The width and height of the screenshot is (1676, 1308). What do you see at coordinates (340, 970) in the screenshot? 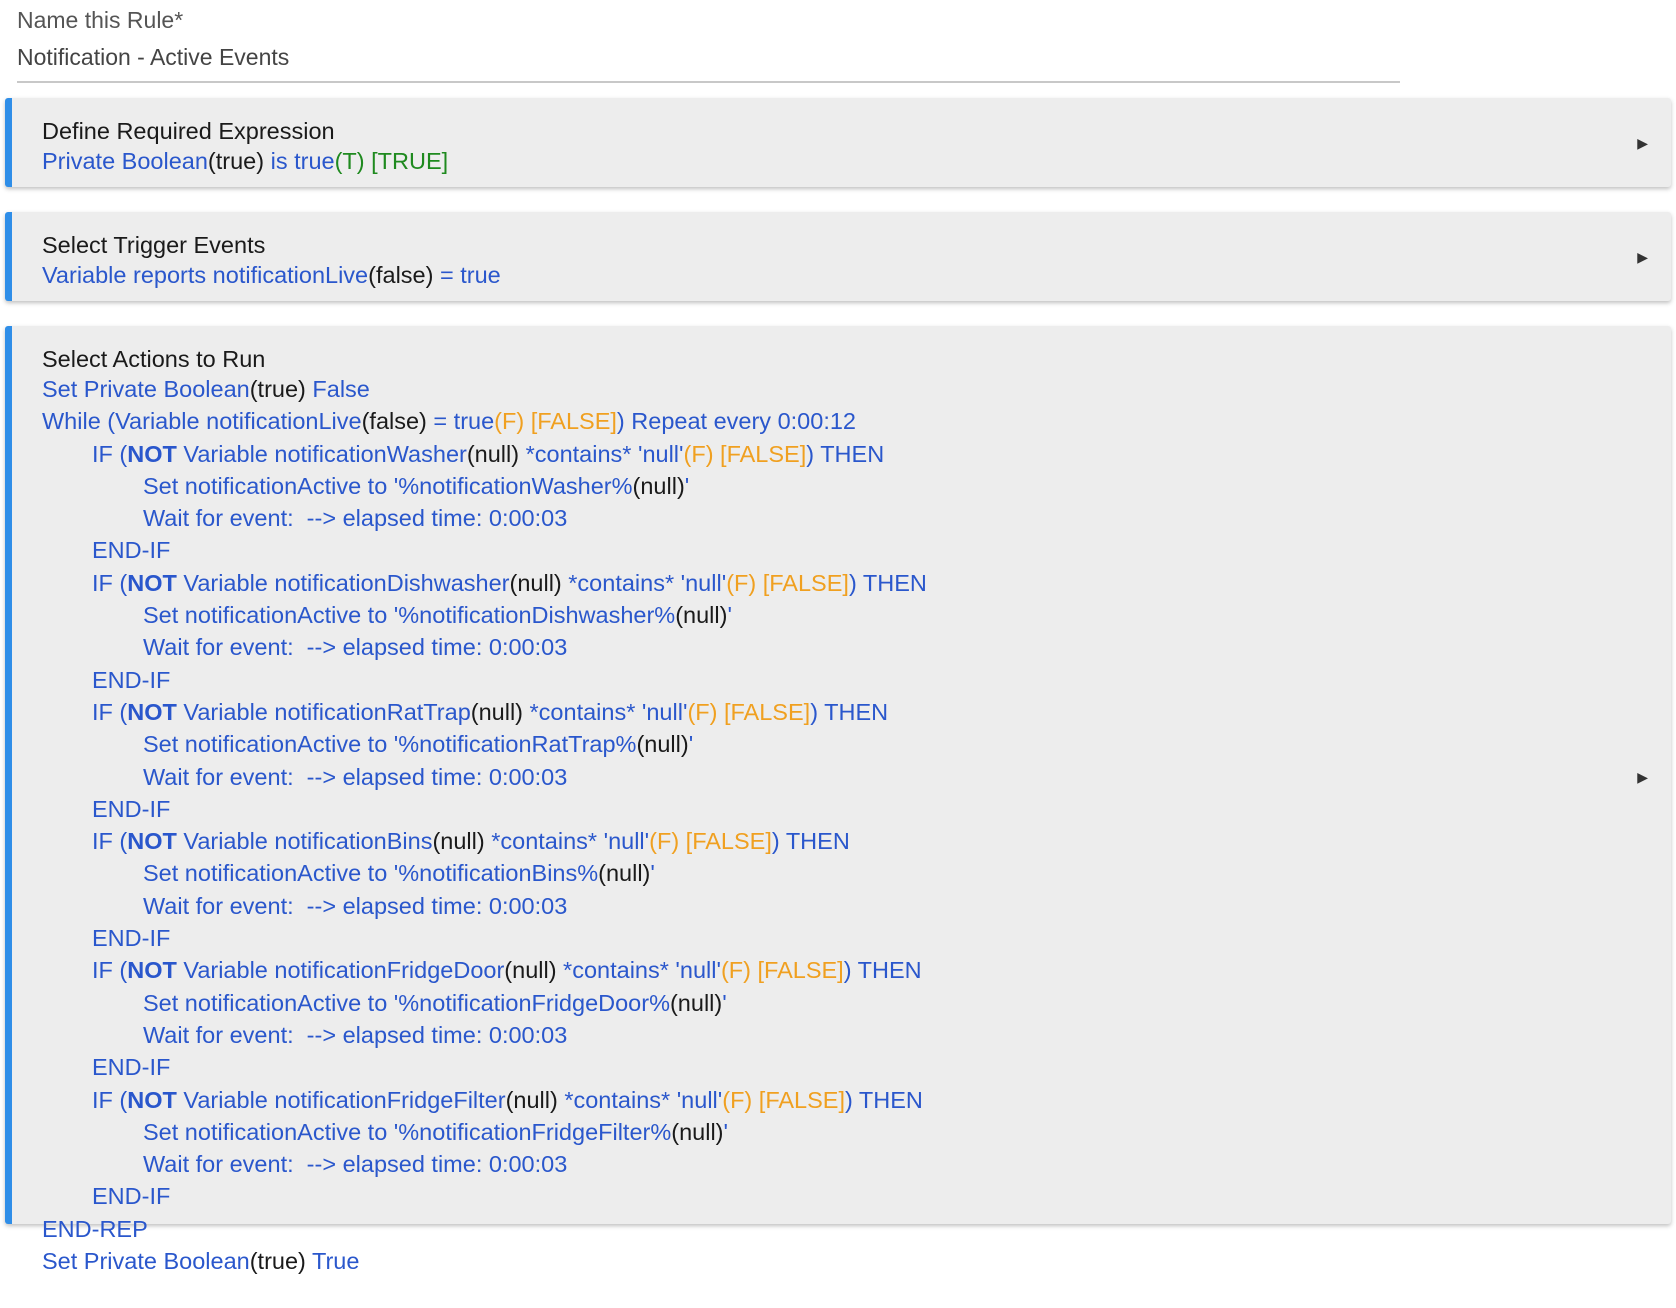
I see `rule-text-segment: Variable notificationFridgeDoor` at bounding box center [340, 970].